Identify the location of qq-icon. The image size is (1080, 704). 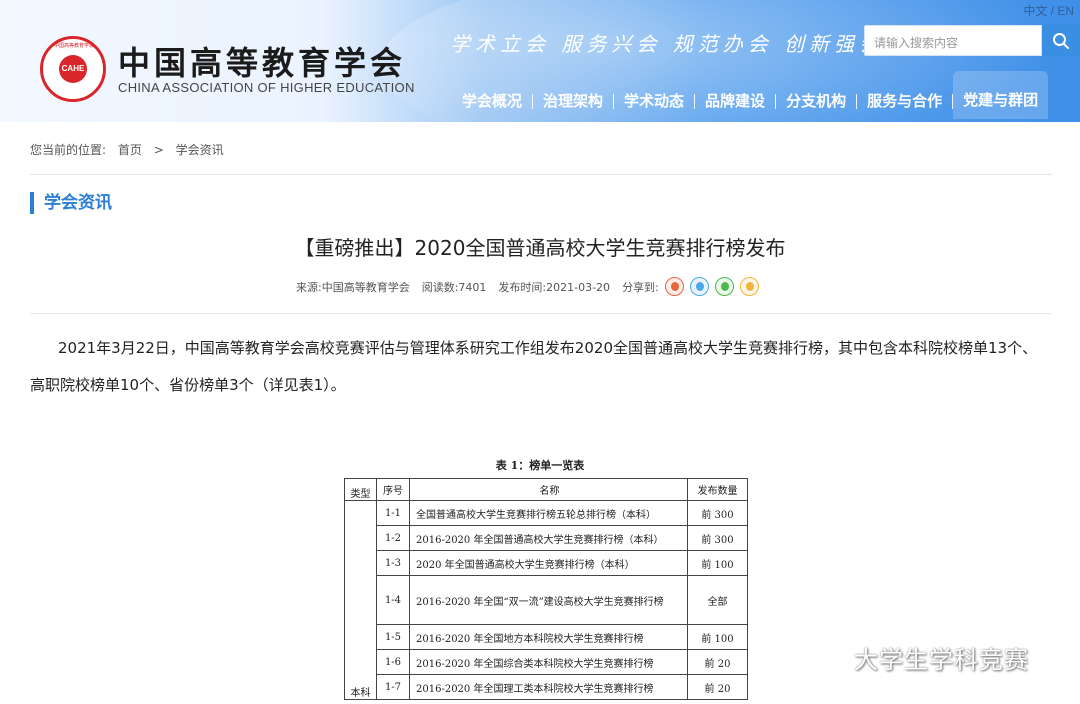
(699, 286).